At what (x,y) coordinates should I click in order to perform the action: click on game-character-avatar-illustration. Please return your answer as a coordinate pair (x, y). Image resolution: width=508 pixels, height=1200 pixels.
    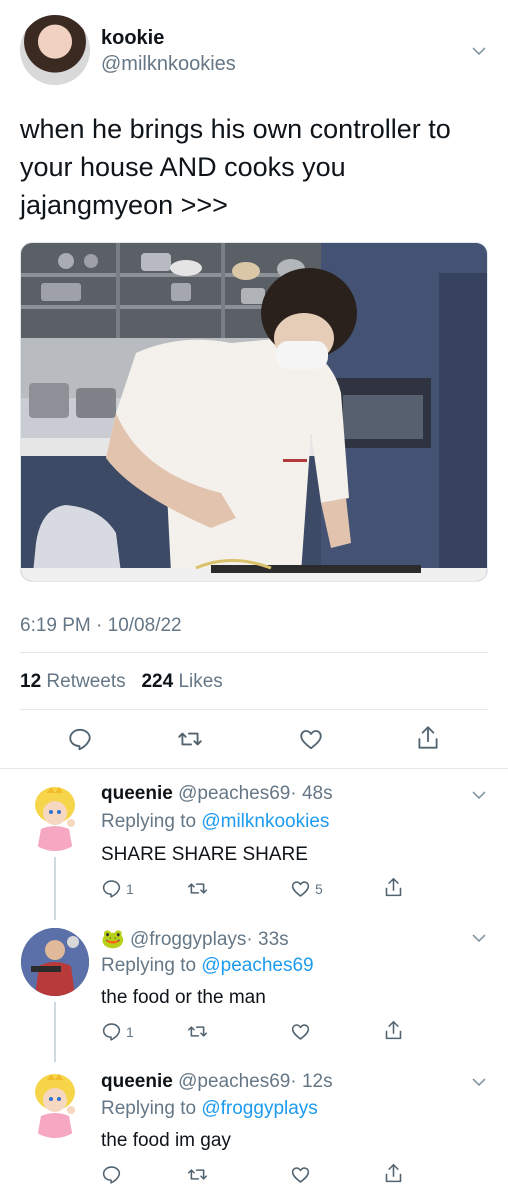
    Looking at the image, I should click on (55, 962).